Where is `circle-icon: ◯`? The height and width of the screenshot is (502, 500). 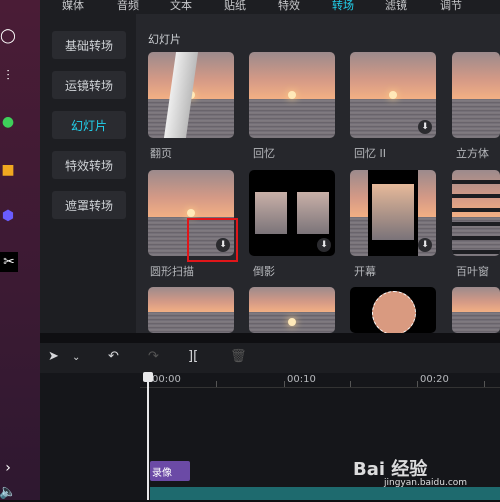 circle-icon: ◯ is located at coordinates (8, 36).